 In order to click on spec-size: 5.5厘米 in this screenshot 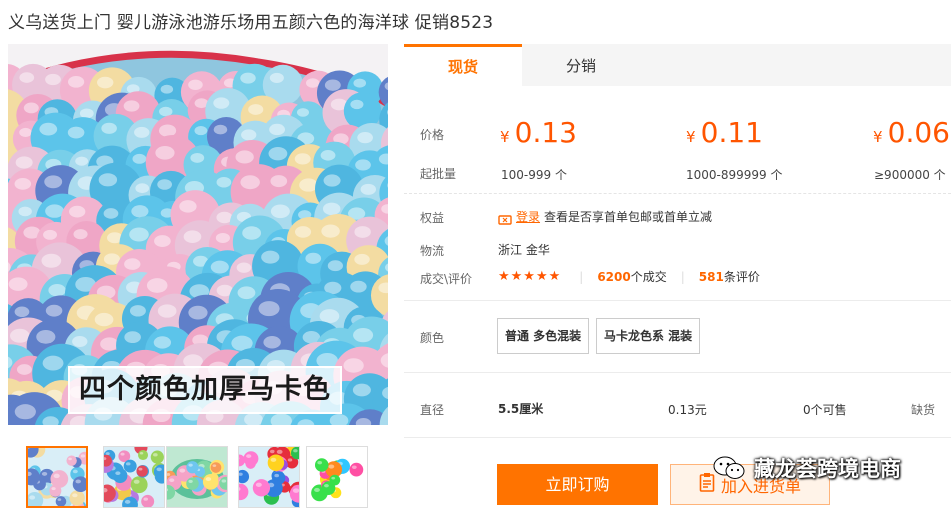, I will do `click(521, 409)`.